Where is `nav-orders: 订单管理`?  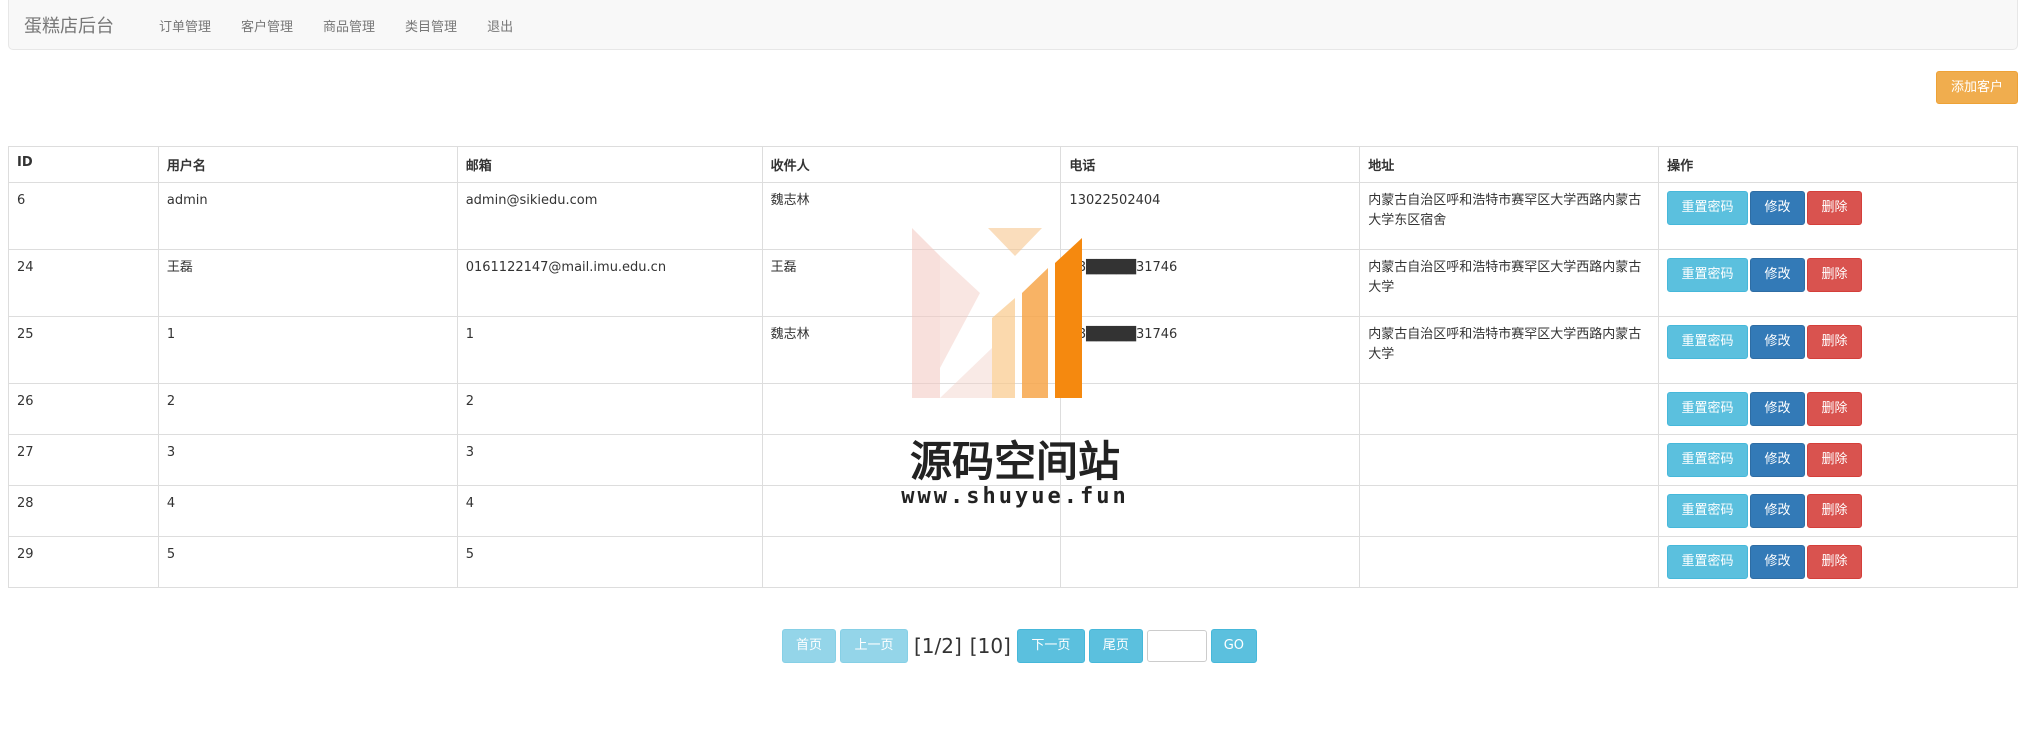
nav-orders: 订单管理 is located at coordinates (185, 25).